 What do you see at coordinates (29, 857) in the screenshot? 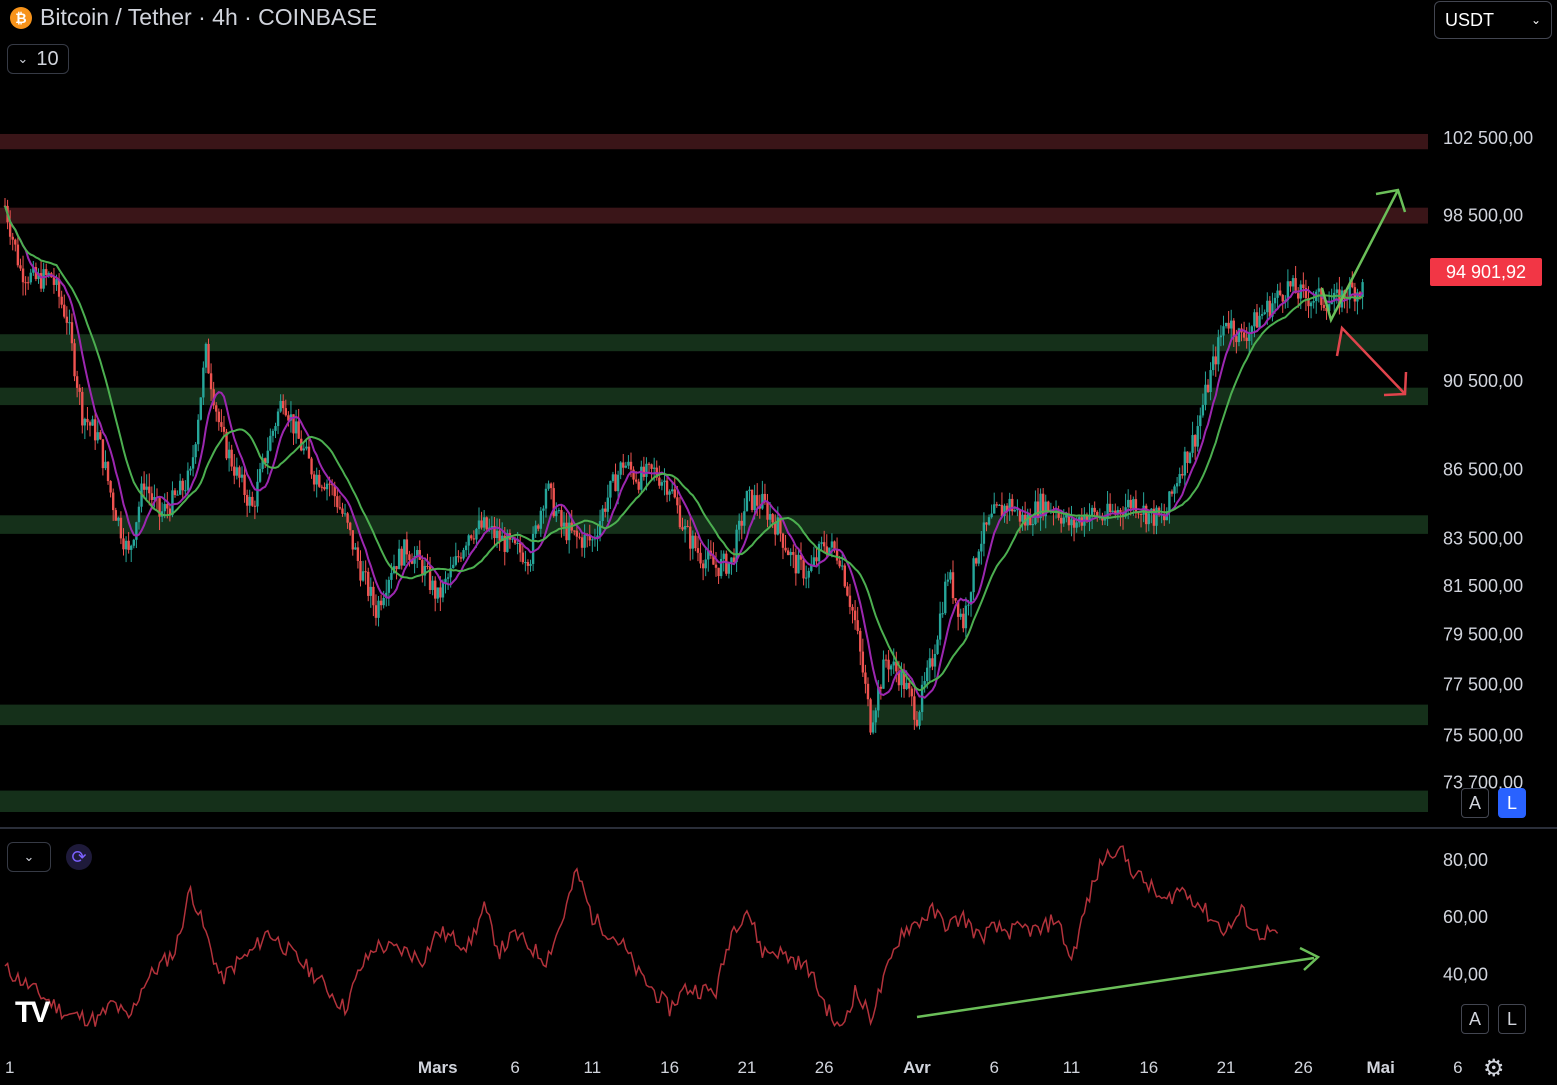
I see `rsi-collapse-button: ⌄` at bounding box center [29, 857].